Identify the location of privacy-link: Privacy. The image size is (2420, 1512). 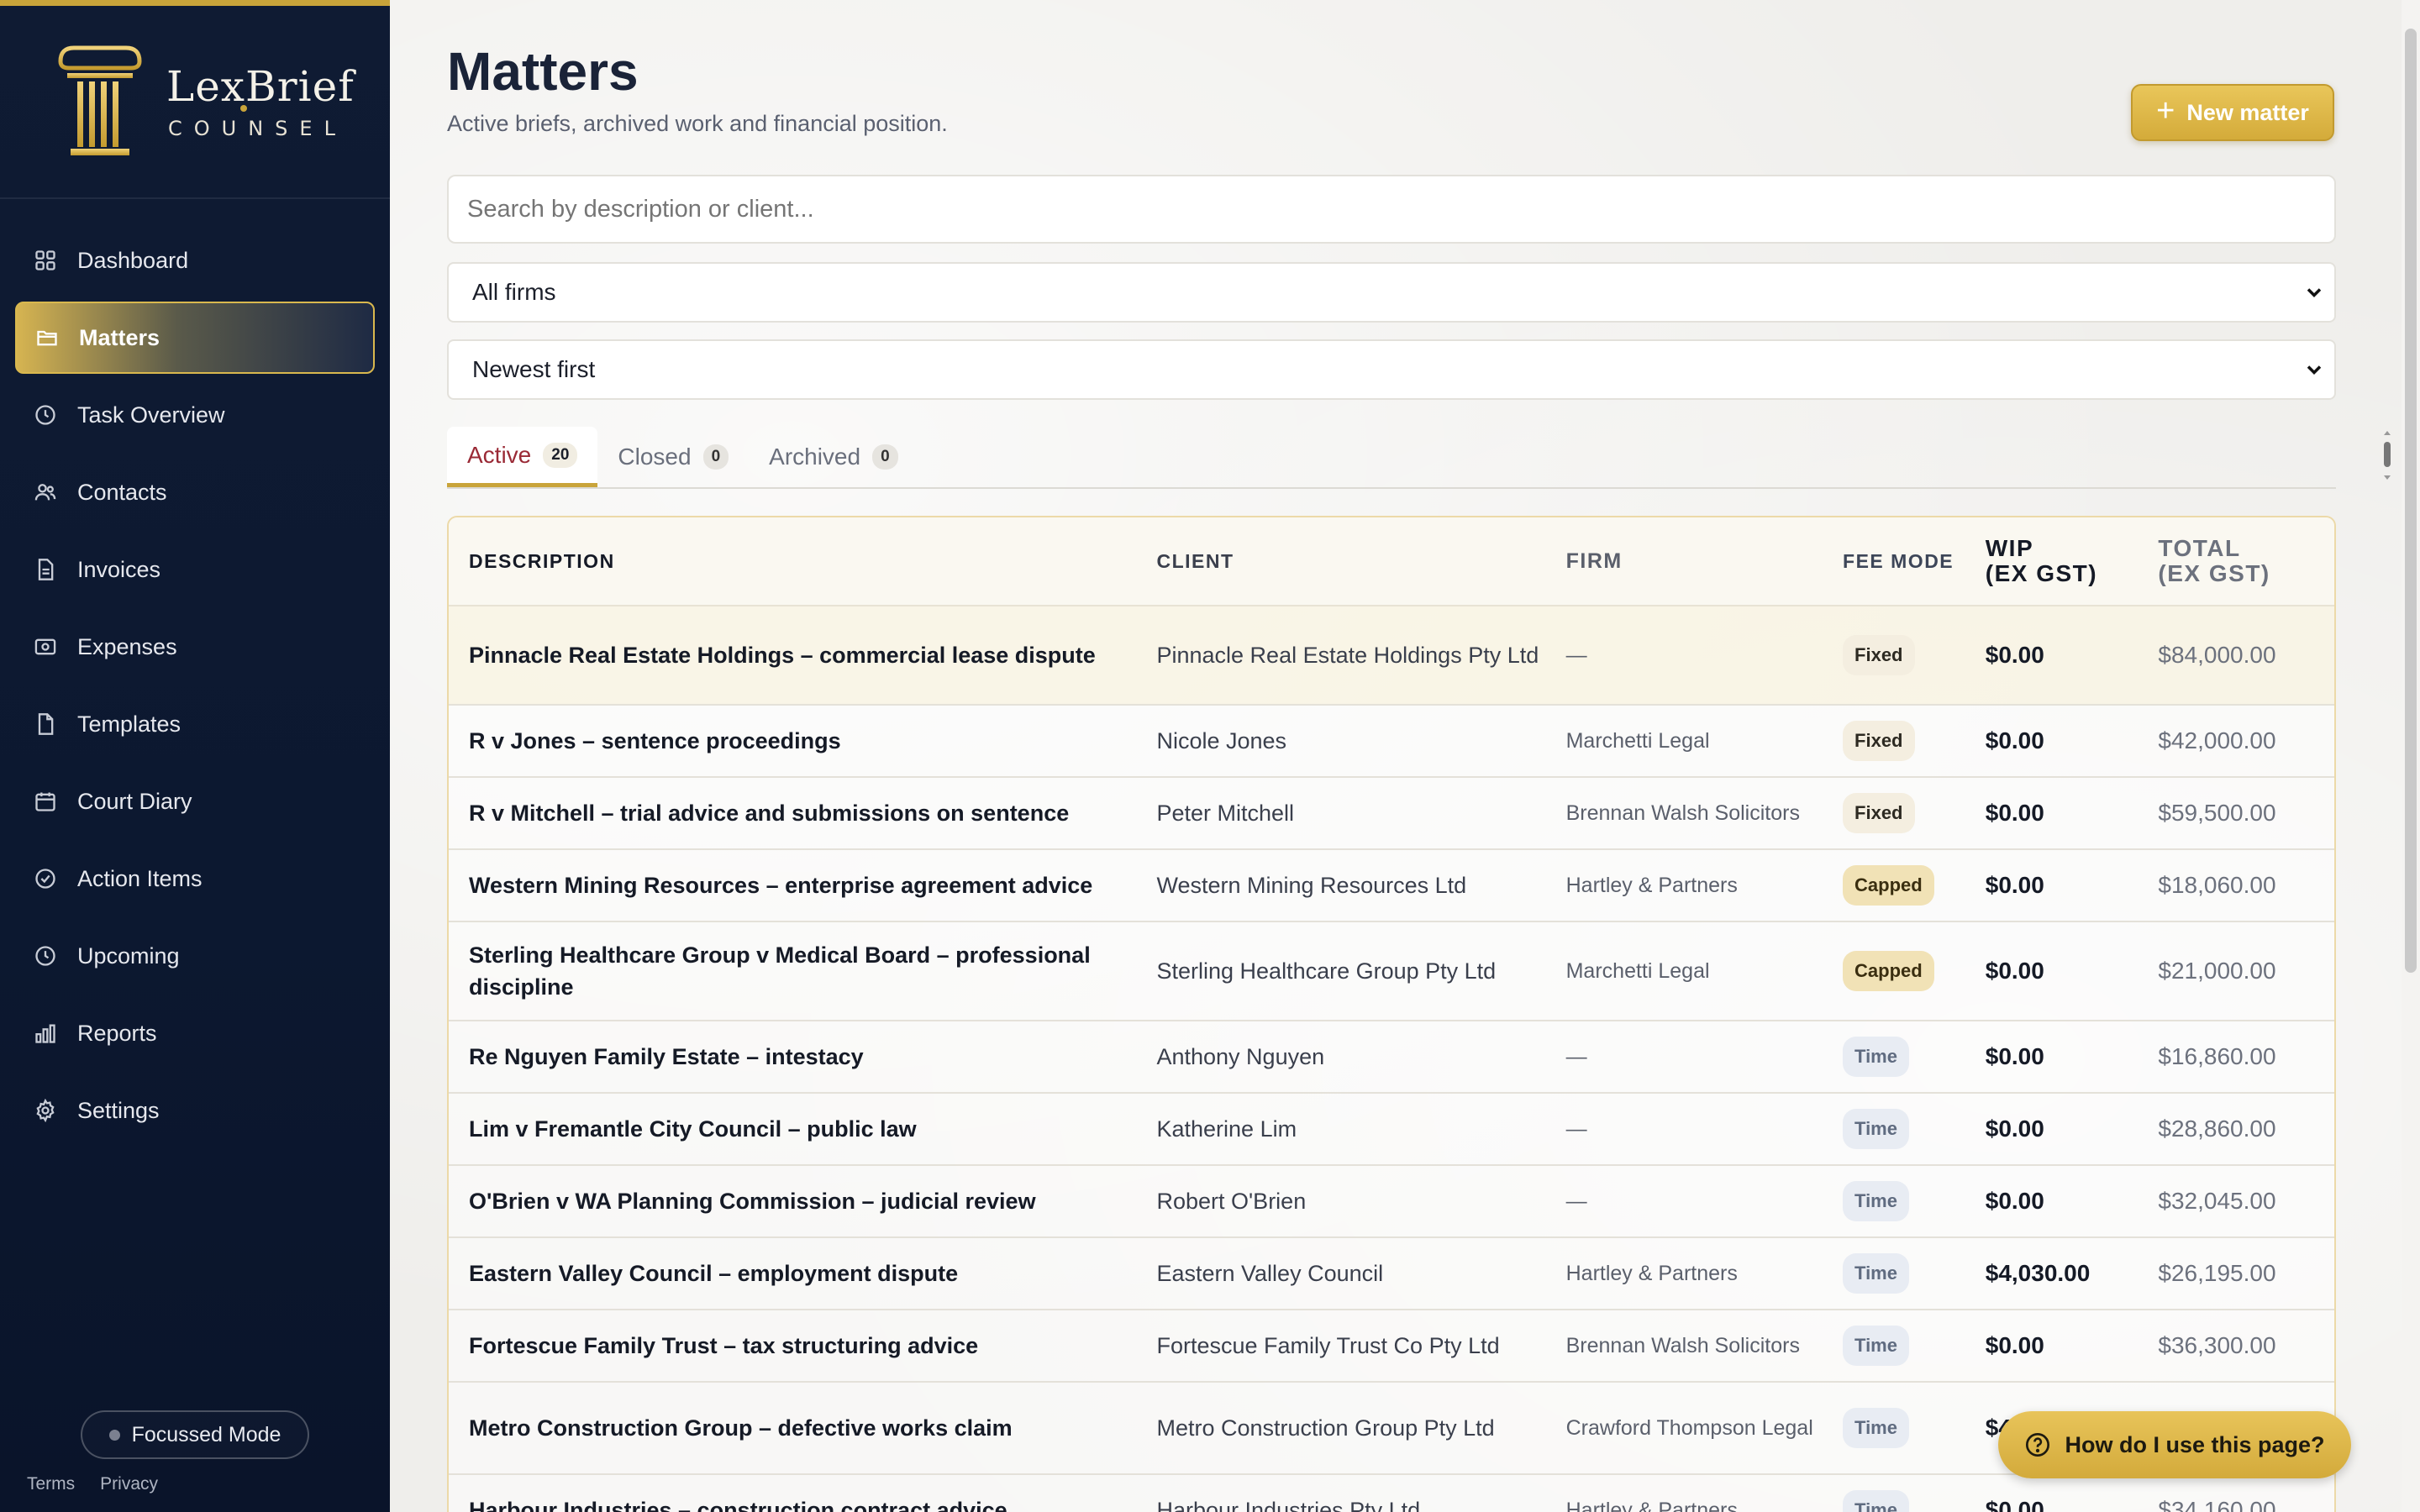
(129, 1484).